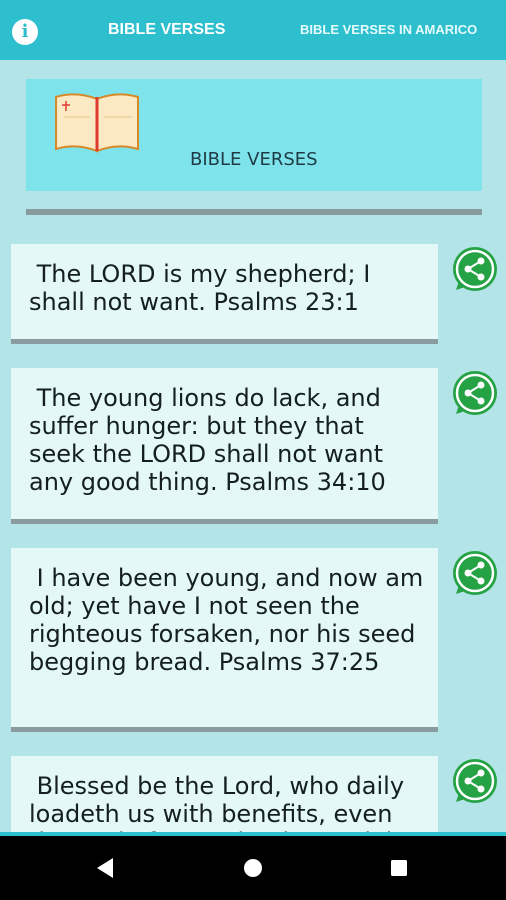 The image size is (506, 900). I want to click on app-bar: i BIBLE VERSES BIBLE VERSES IN AMARICO, so click(253, 30).